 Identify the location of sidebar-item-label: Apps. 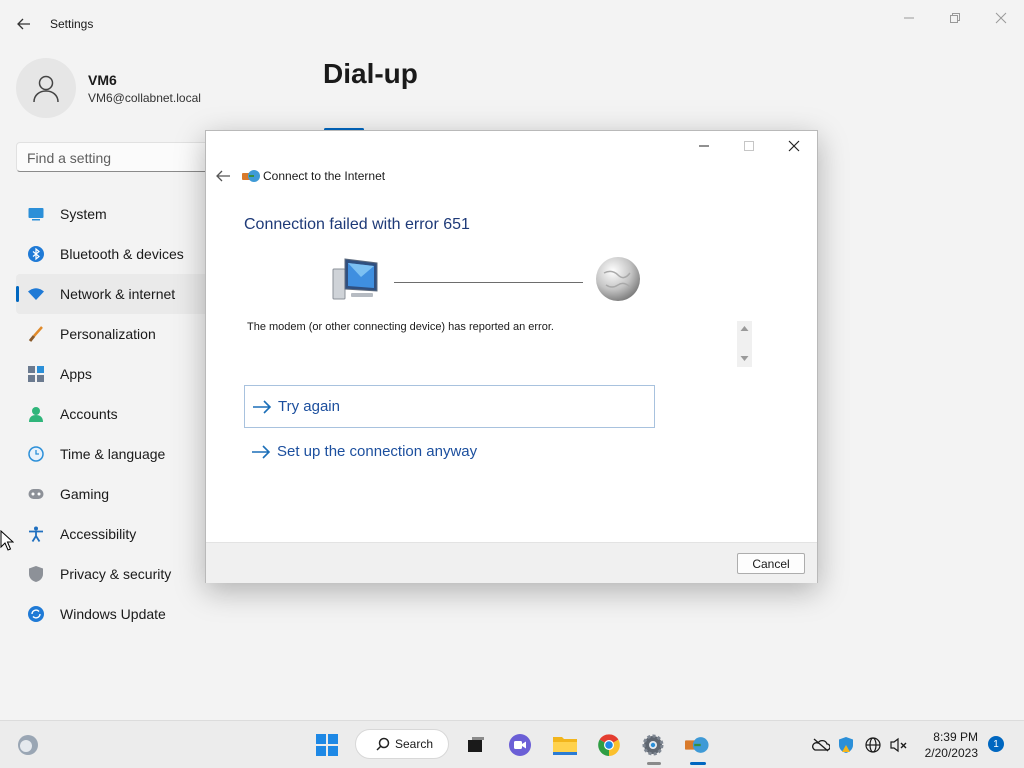
(76, 374).